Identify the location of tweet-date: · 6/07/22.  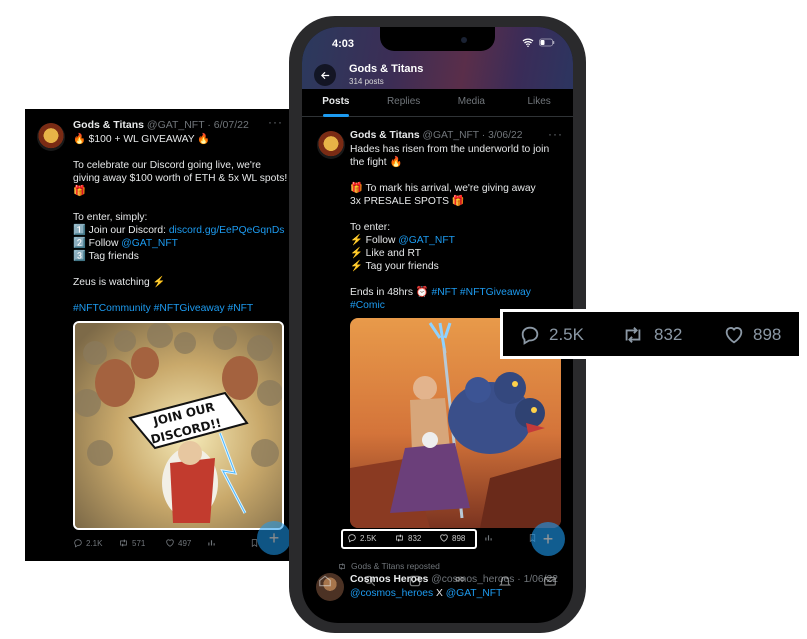
(227, 125).